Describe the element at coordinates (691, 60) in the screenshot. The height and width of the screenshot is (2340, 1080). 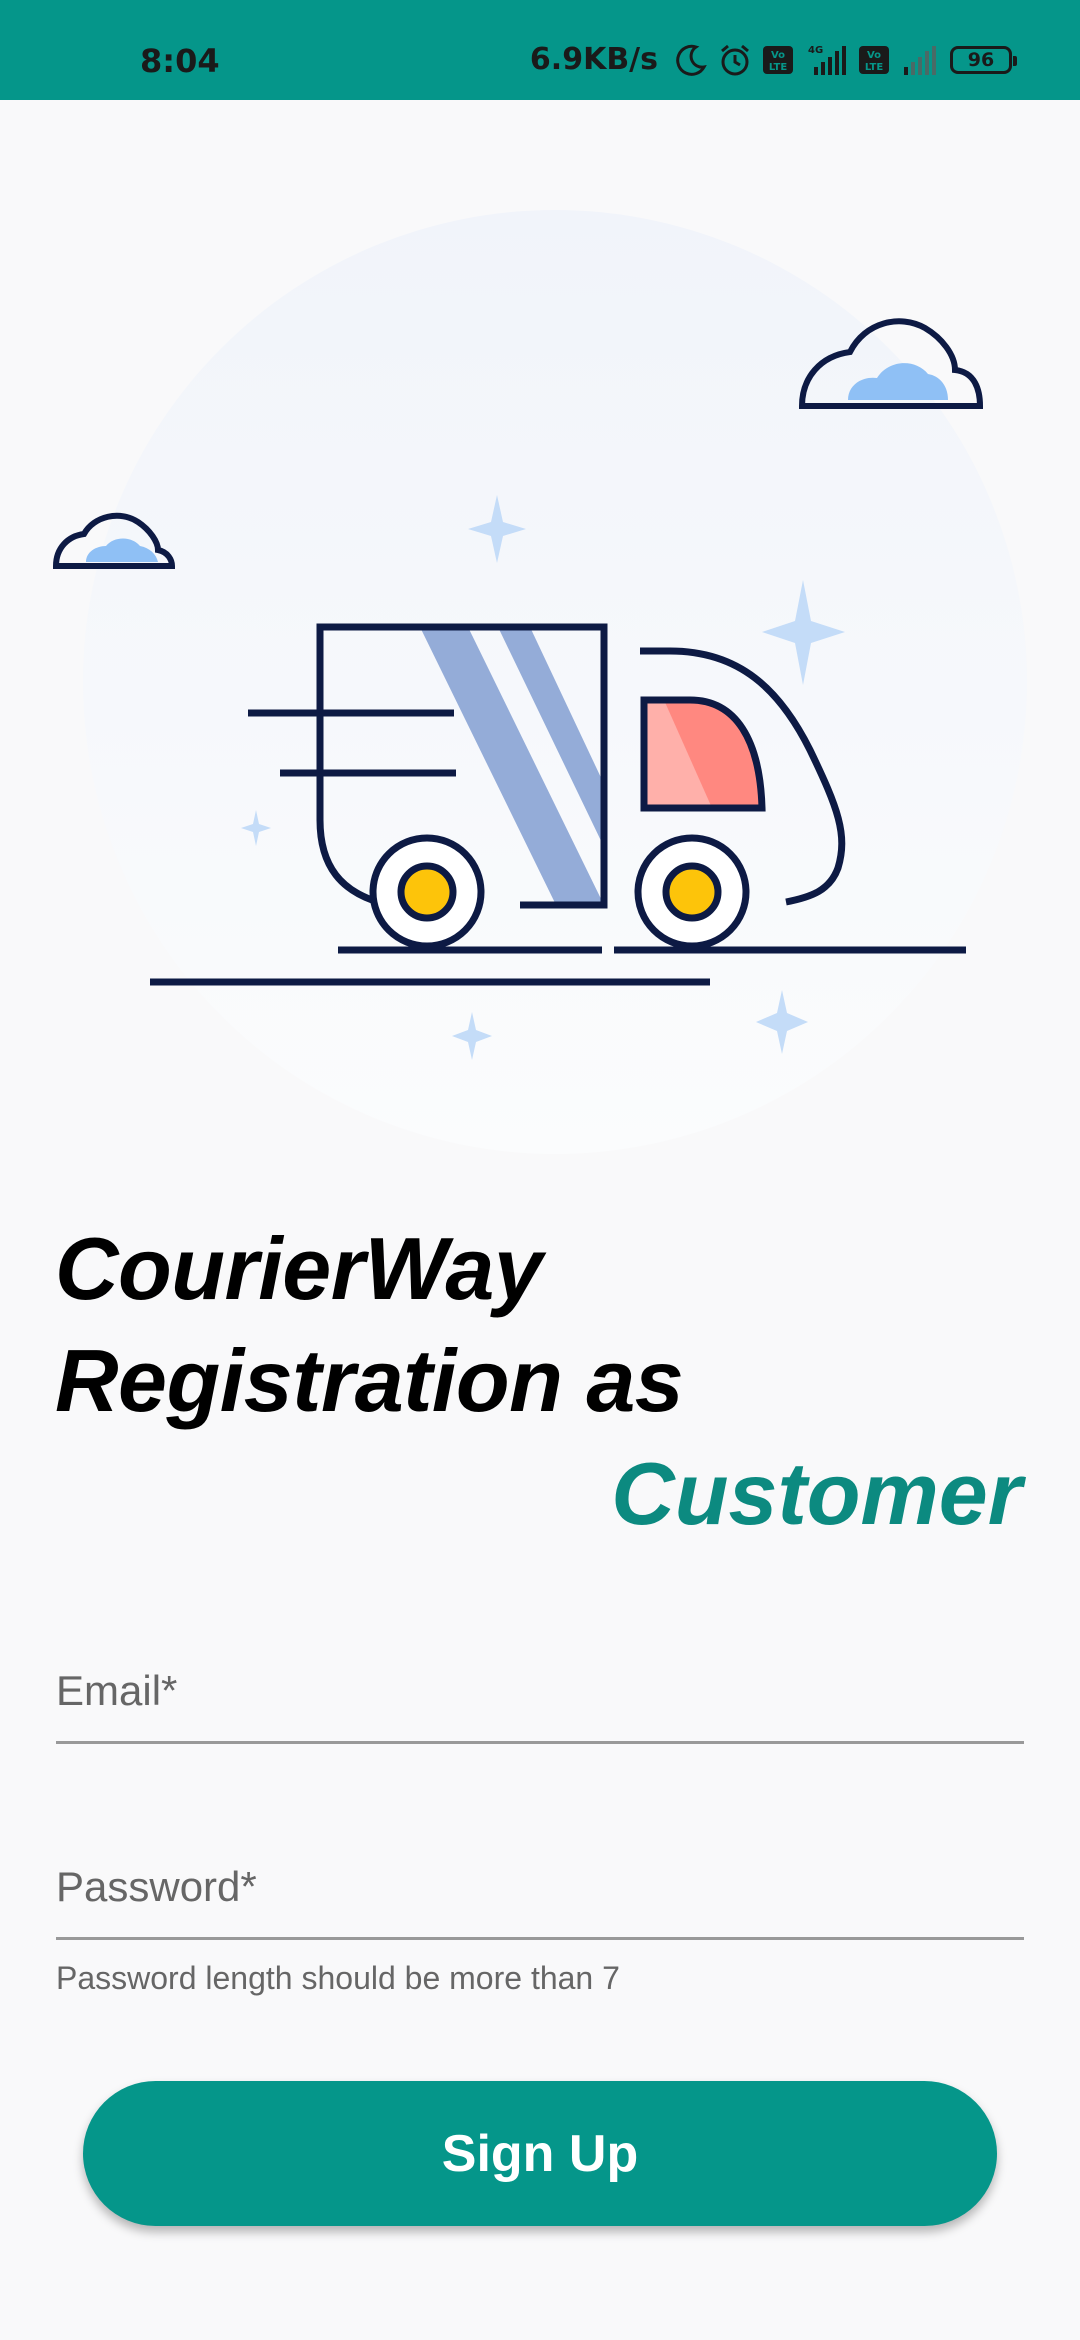
I see `moon-icon` at that location.